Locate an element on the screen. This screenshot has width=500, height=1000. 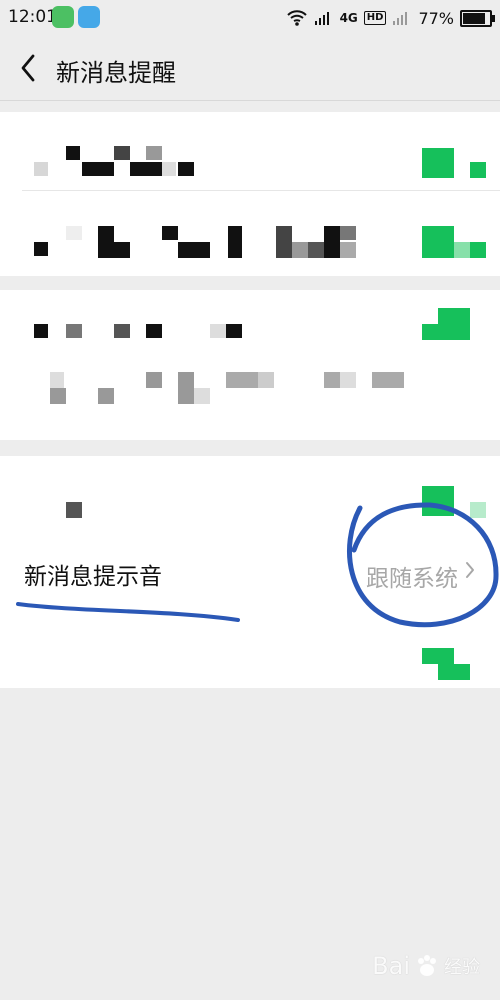
battery-icon is located at coordinates (477, 18).